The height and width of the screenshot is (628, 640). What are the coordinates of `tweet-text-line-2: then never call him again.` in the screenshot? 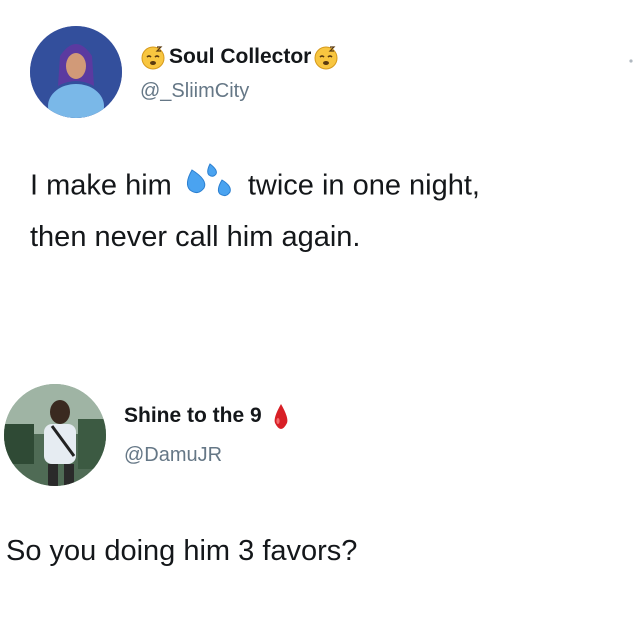 It's located at (195, 237).